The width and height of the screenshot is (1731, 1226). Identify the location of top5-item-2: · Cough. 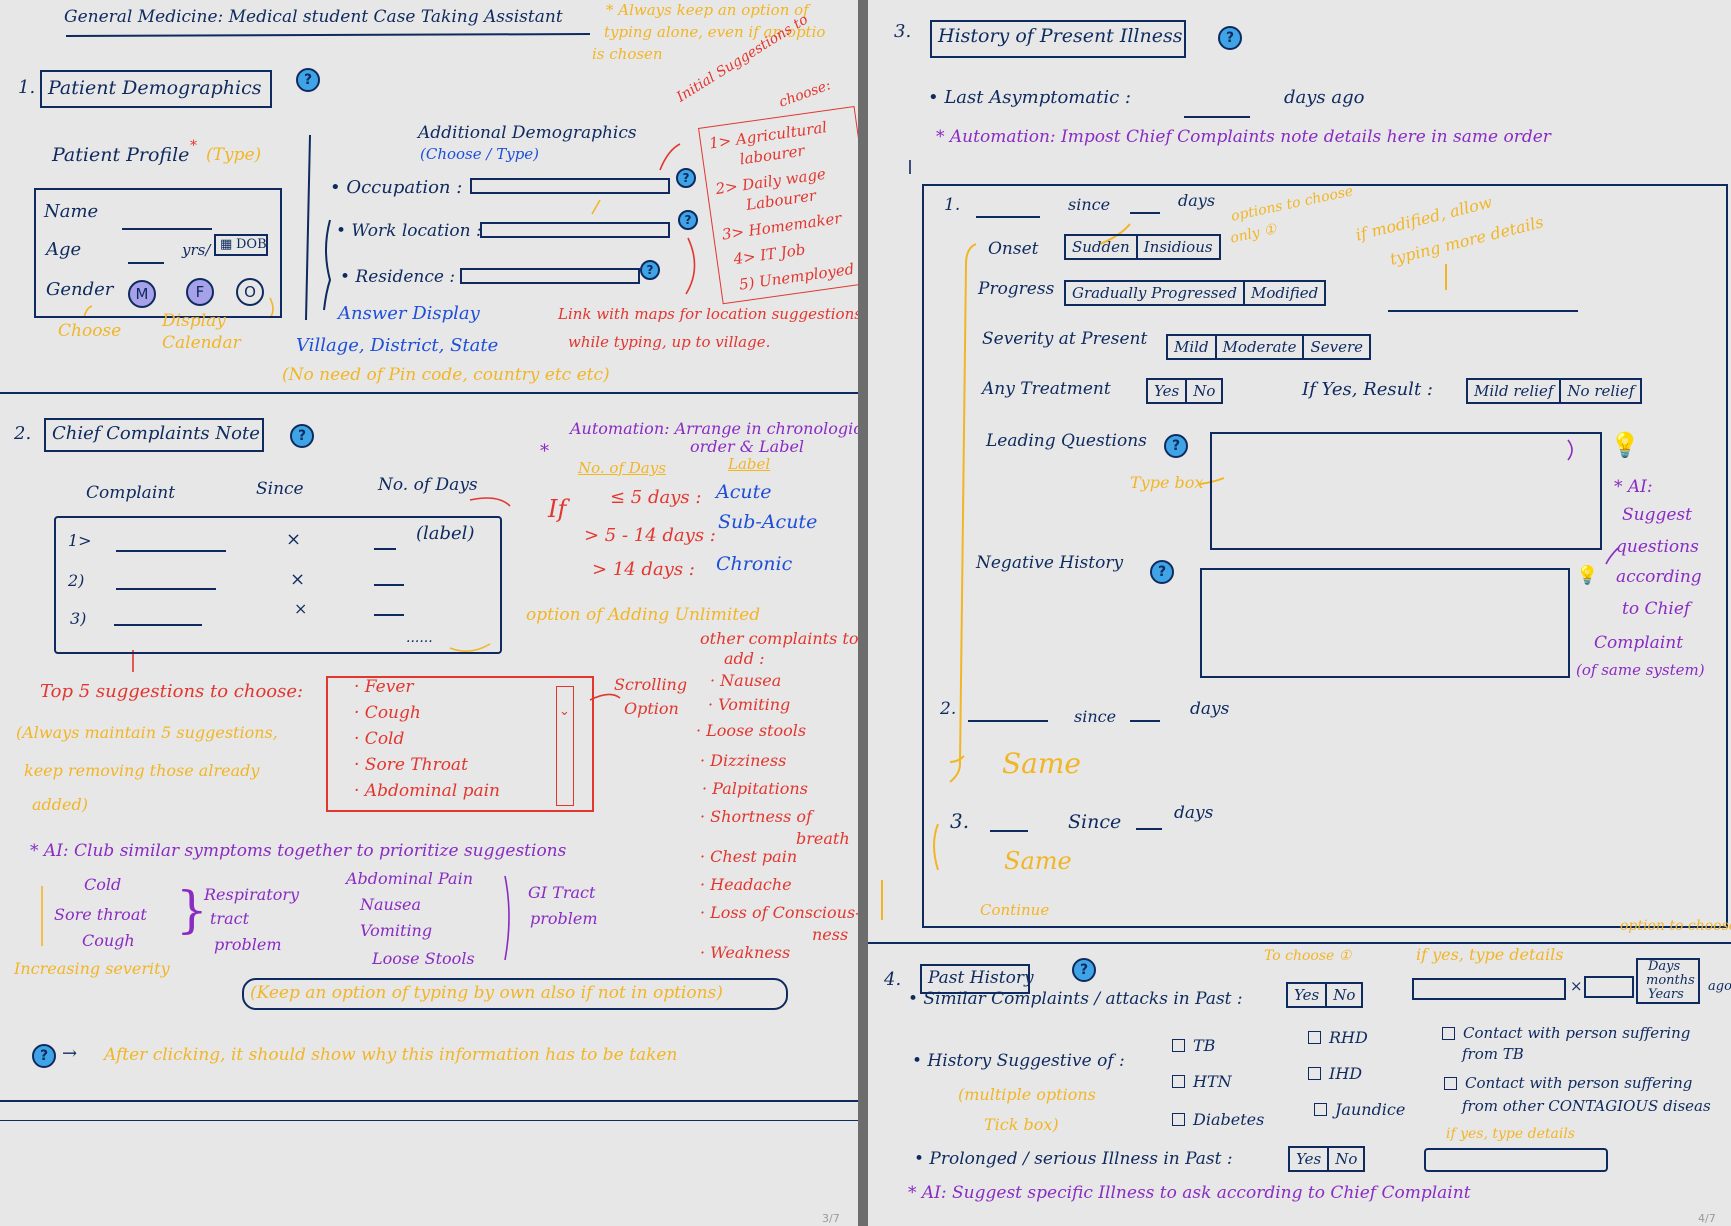
(387, 713).